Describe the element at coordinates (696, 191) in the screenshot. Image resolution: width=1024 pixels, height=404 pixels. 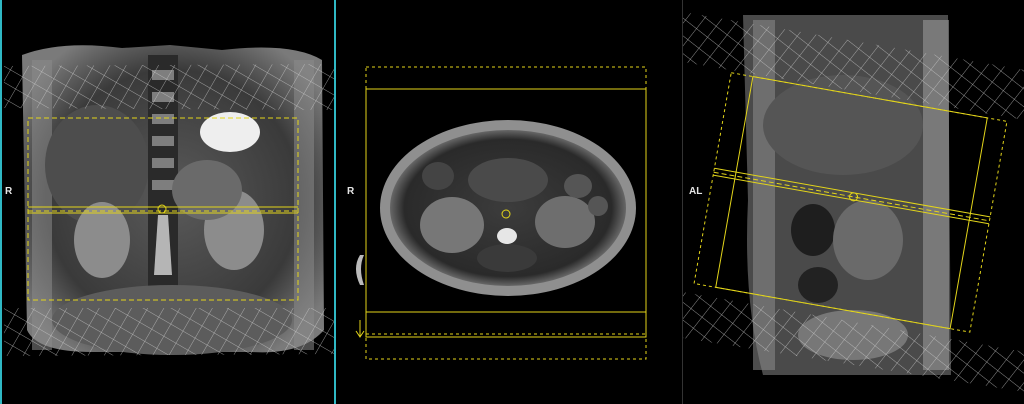
I see `orientation-label: AL` at that location.